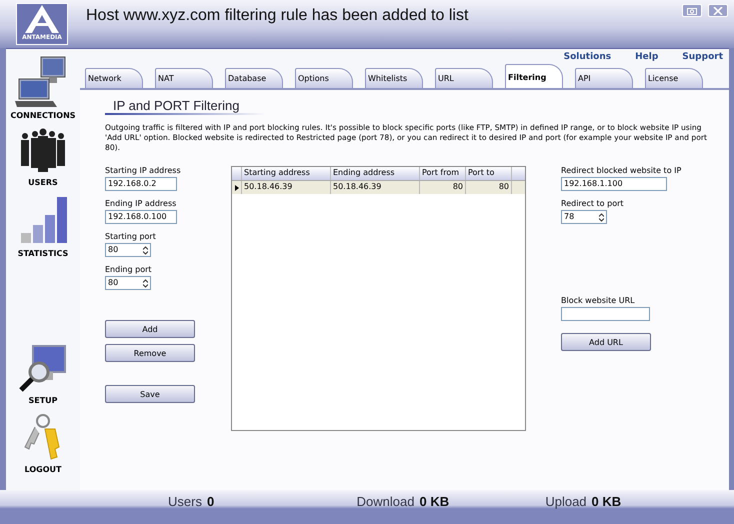 Image resolution: width=734 pixels, height=524 pixels. What do you see at coordinates (184, 78) in the screenshot?
I see `tab: NAT` at bounding box center [184, 78].